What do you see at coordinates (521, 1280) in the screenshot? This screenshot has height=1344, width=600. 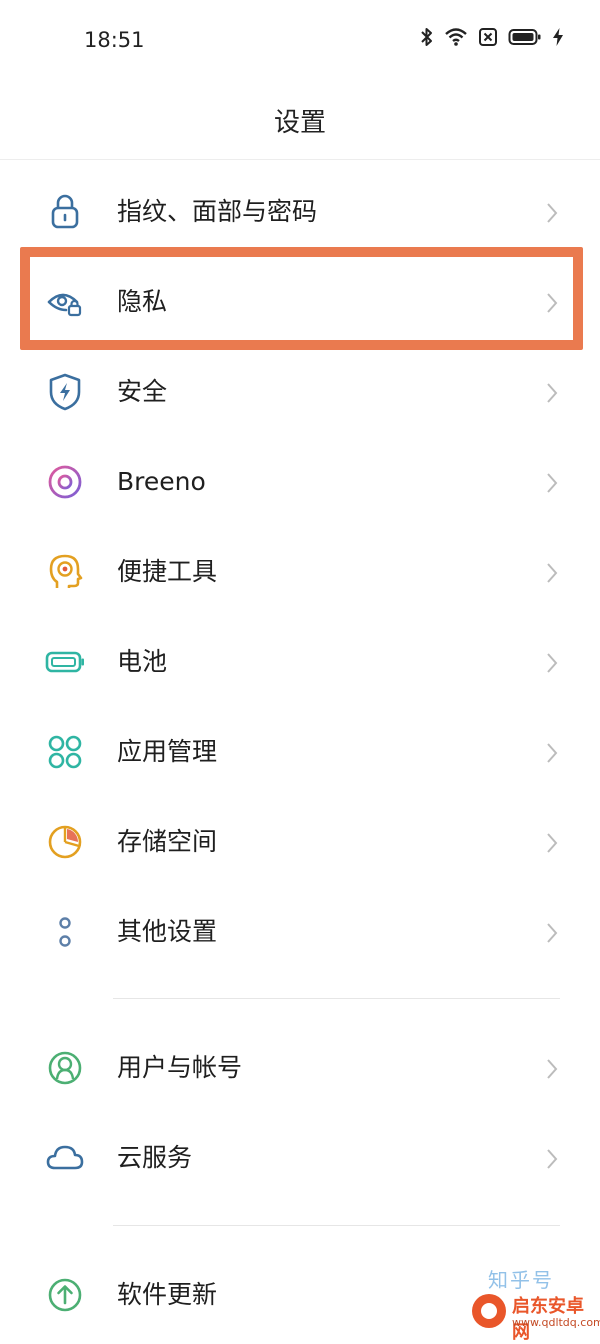 I see `watermark-text: 知乎号` at bounding box center [521, 1280].